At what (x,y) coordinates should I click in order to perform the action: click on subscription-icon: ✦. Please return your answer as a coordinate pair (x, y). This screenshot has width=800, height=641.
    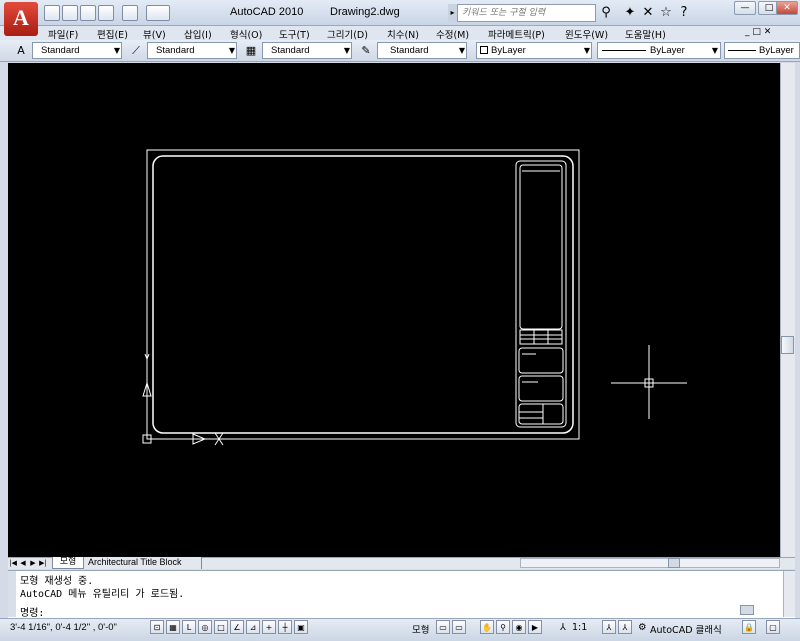
    Looking at the image, I should click on (630, 13).